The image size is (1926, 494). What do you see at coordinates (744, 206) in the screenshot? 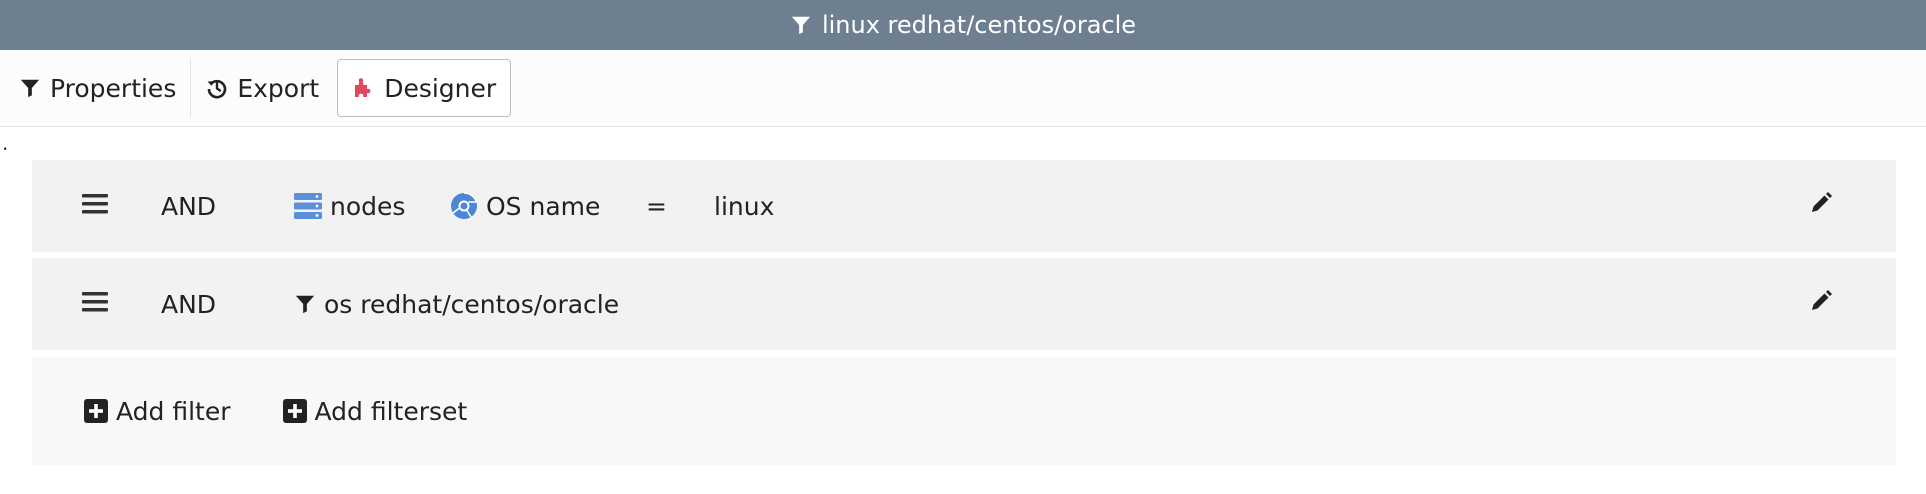
I see `filter-value: linux` at bounding box center [744, 206].